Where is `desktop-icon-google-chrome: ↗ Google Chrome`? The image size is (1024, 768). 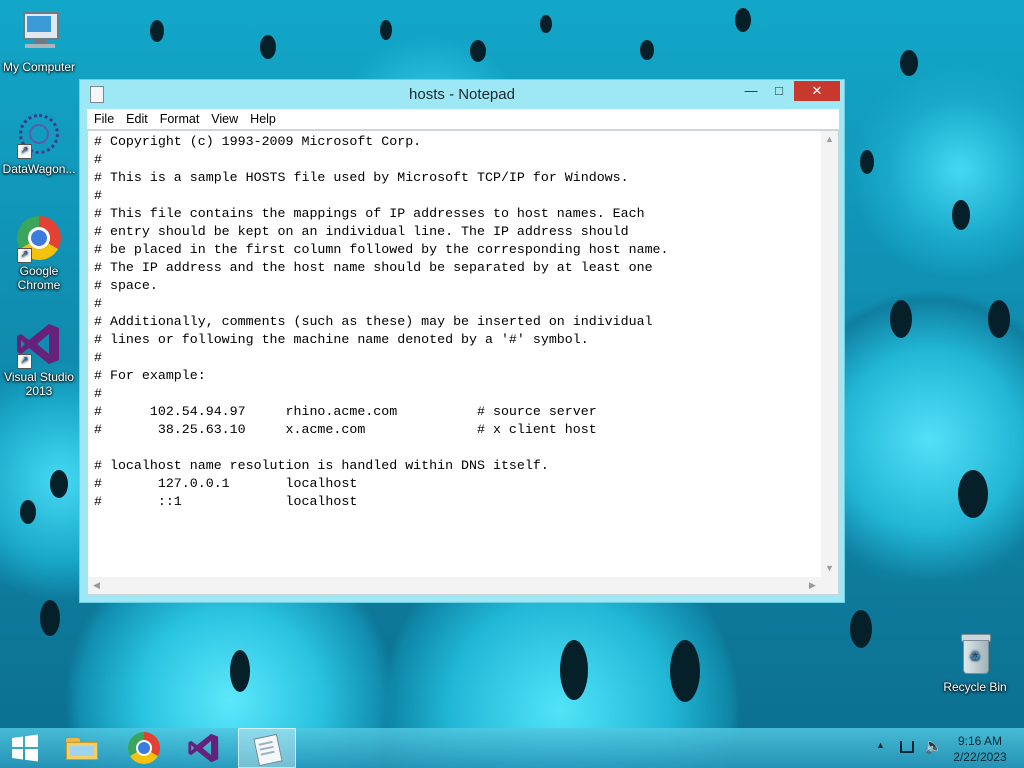
desktop-icon-google-chrome: ↗ Google Chrome is located at coordinates (39, 253).